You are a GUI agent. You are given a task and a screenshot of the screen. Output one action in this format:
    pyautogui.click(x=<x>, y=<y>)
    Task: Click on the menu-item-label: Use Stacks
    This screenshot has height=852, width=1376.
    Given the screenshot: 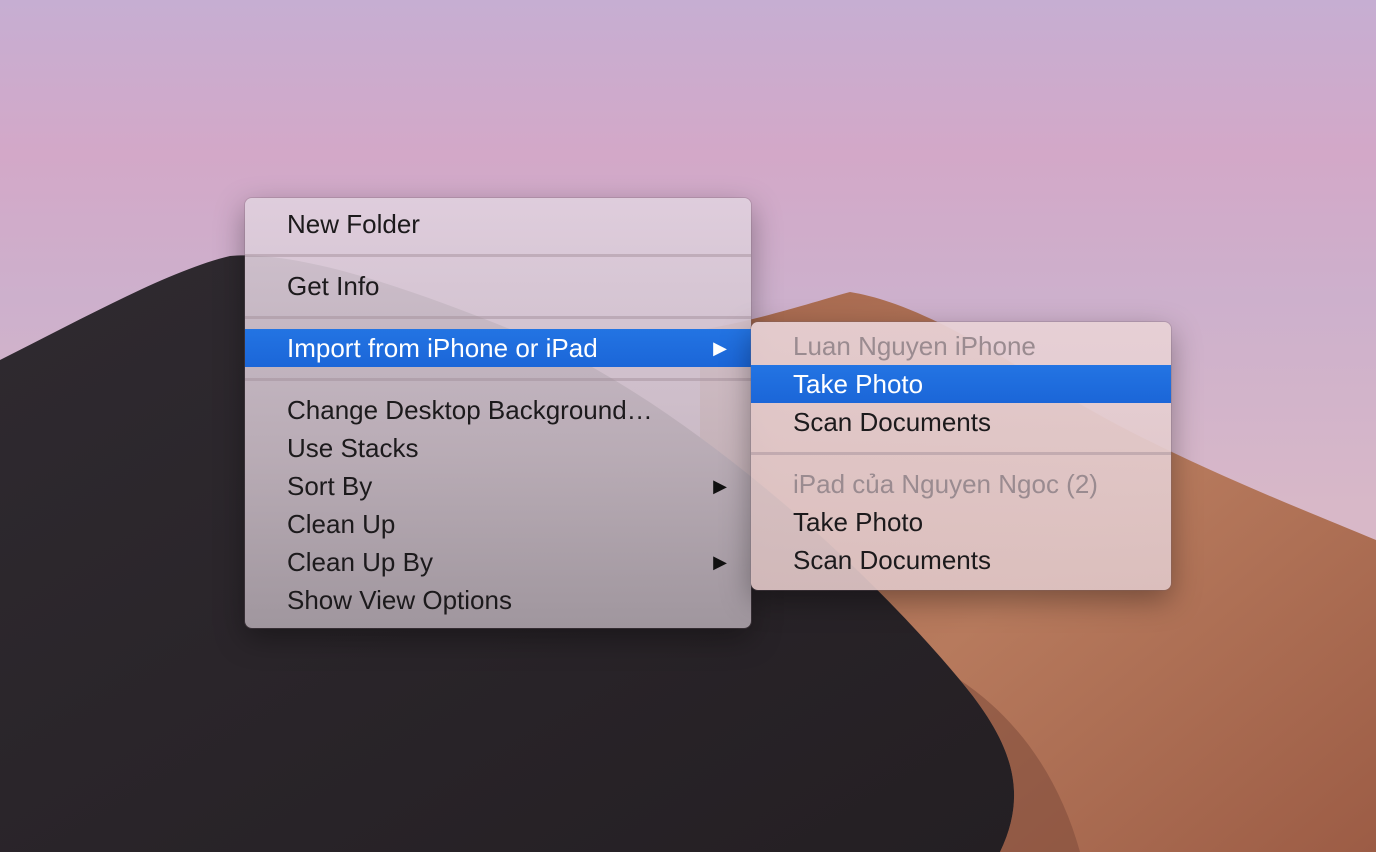 What is the action you would take?
    pyautogui.click(x=353, y=448)
    